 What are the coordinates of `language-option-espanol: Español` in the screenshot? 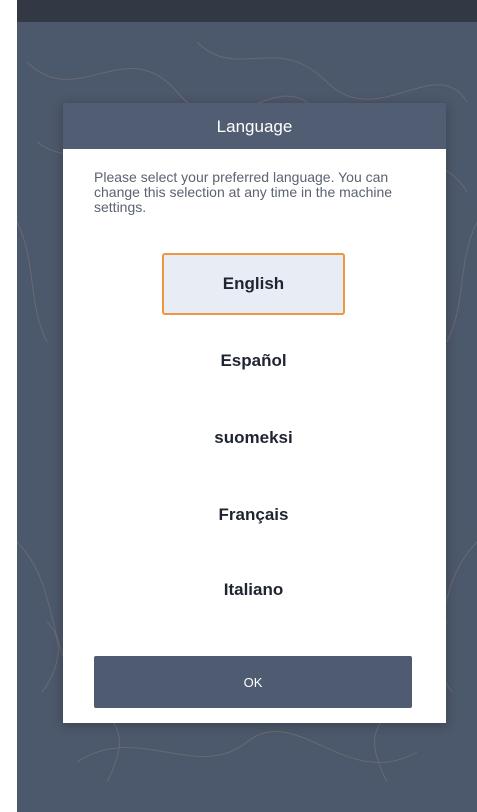 It's located at (253, 361).